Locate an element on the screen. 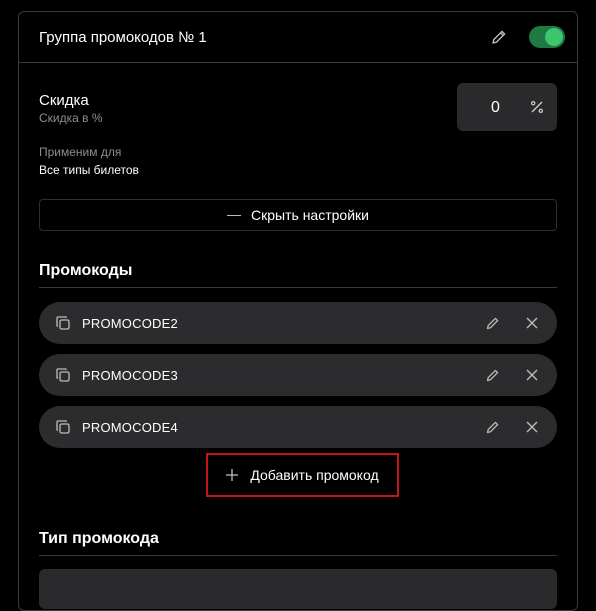  minus-icon is located at coordinates (234, 215).